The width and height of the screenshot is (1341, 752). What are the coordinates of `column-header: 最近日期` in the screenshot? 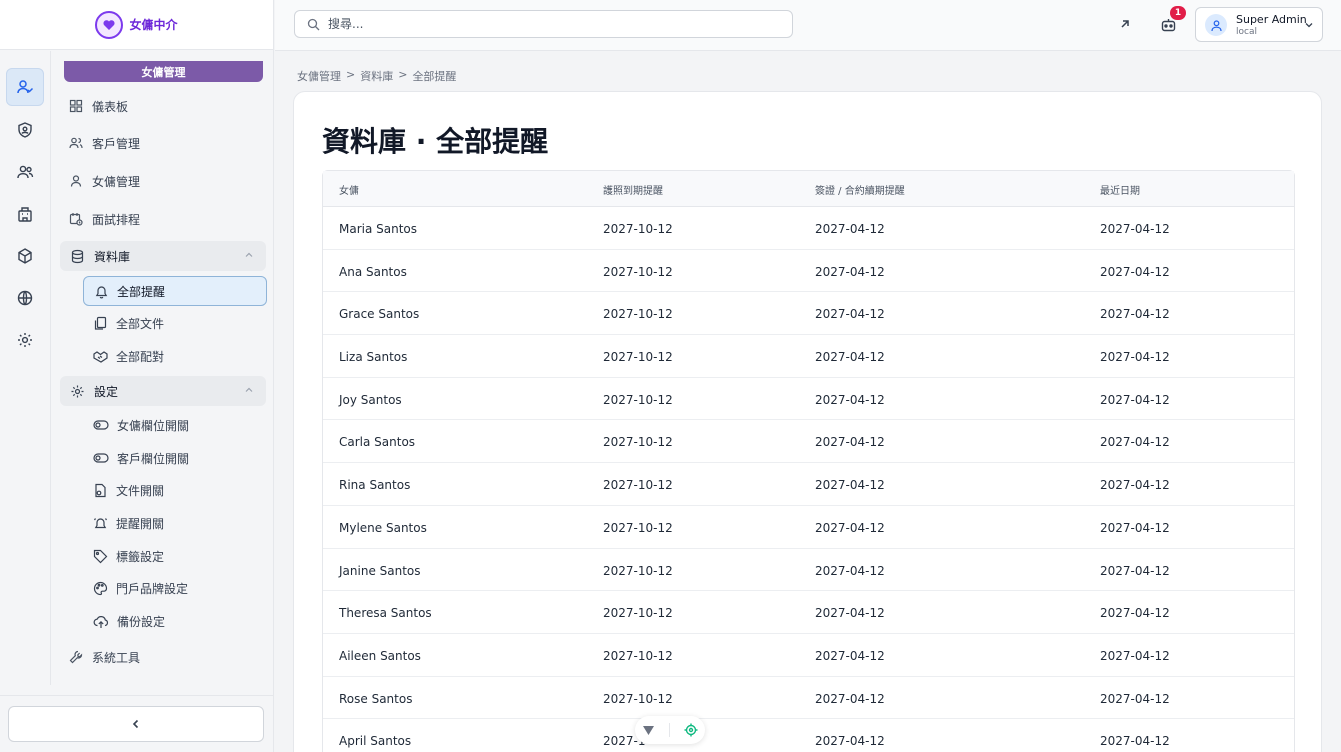 It's located at (1120, 189).